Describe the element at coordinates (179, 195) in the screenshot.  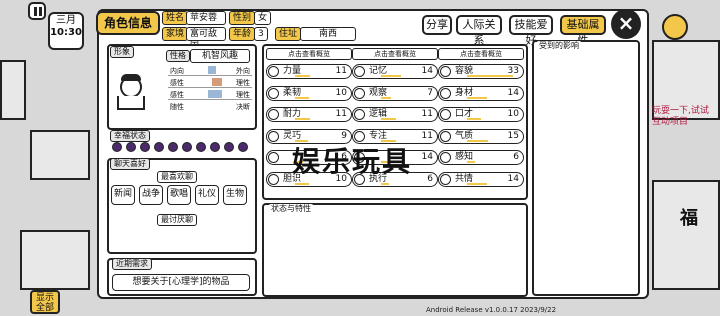
I see `like-topic: 歌唱` at that location.